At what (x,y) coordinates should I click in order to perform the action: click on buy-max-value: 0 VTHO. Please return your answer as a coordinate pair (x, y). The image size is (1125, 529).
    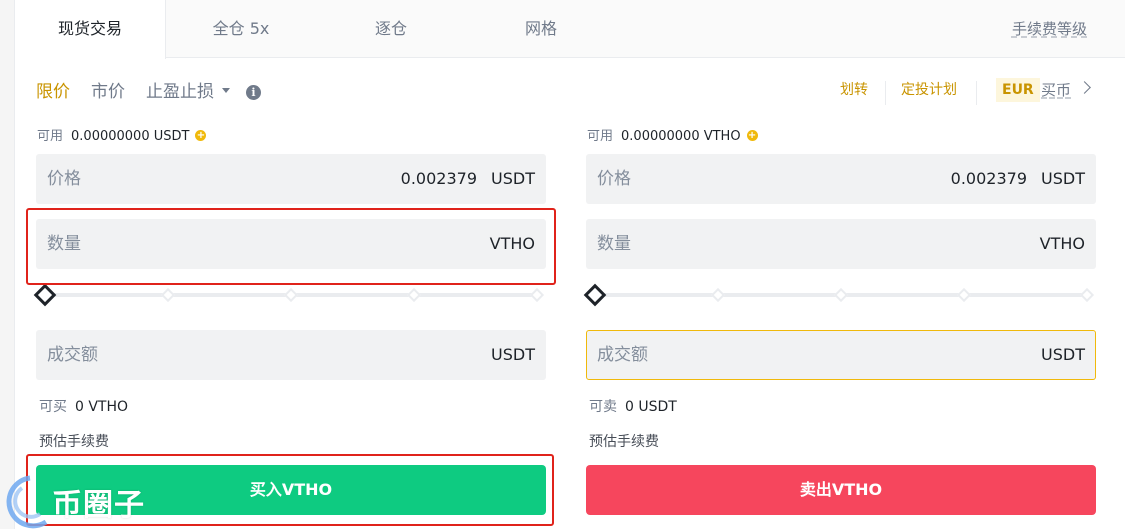
    Looking at the image, I should click on (102, 407).